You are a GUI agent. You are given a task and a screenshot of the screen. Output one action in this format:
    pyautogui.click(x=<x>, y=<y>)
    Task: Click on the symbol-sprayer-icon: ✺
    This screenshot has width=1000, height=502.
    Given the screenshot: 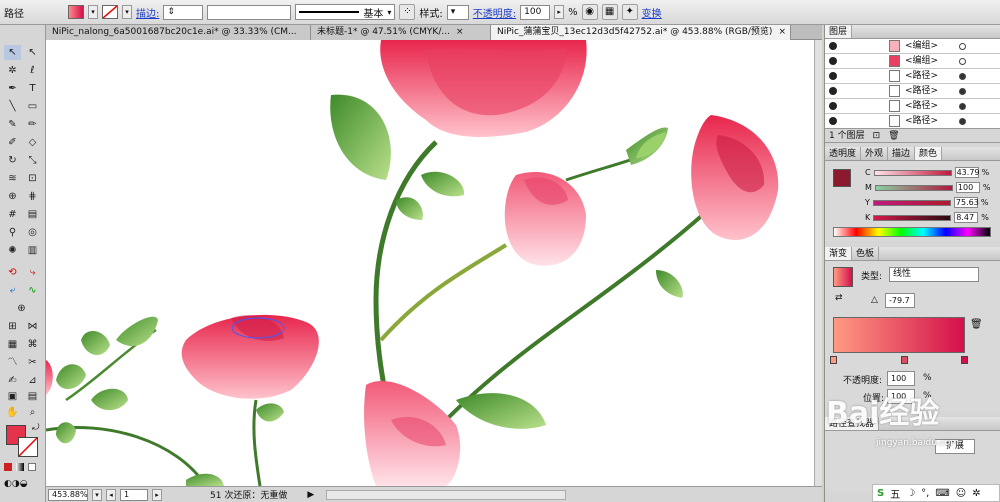 What is the action you would take?
    pyautogui.click(x=12, y=250)
    